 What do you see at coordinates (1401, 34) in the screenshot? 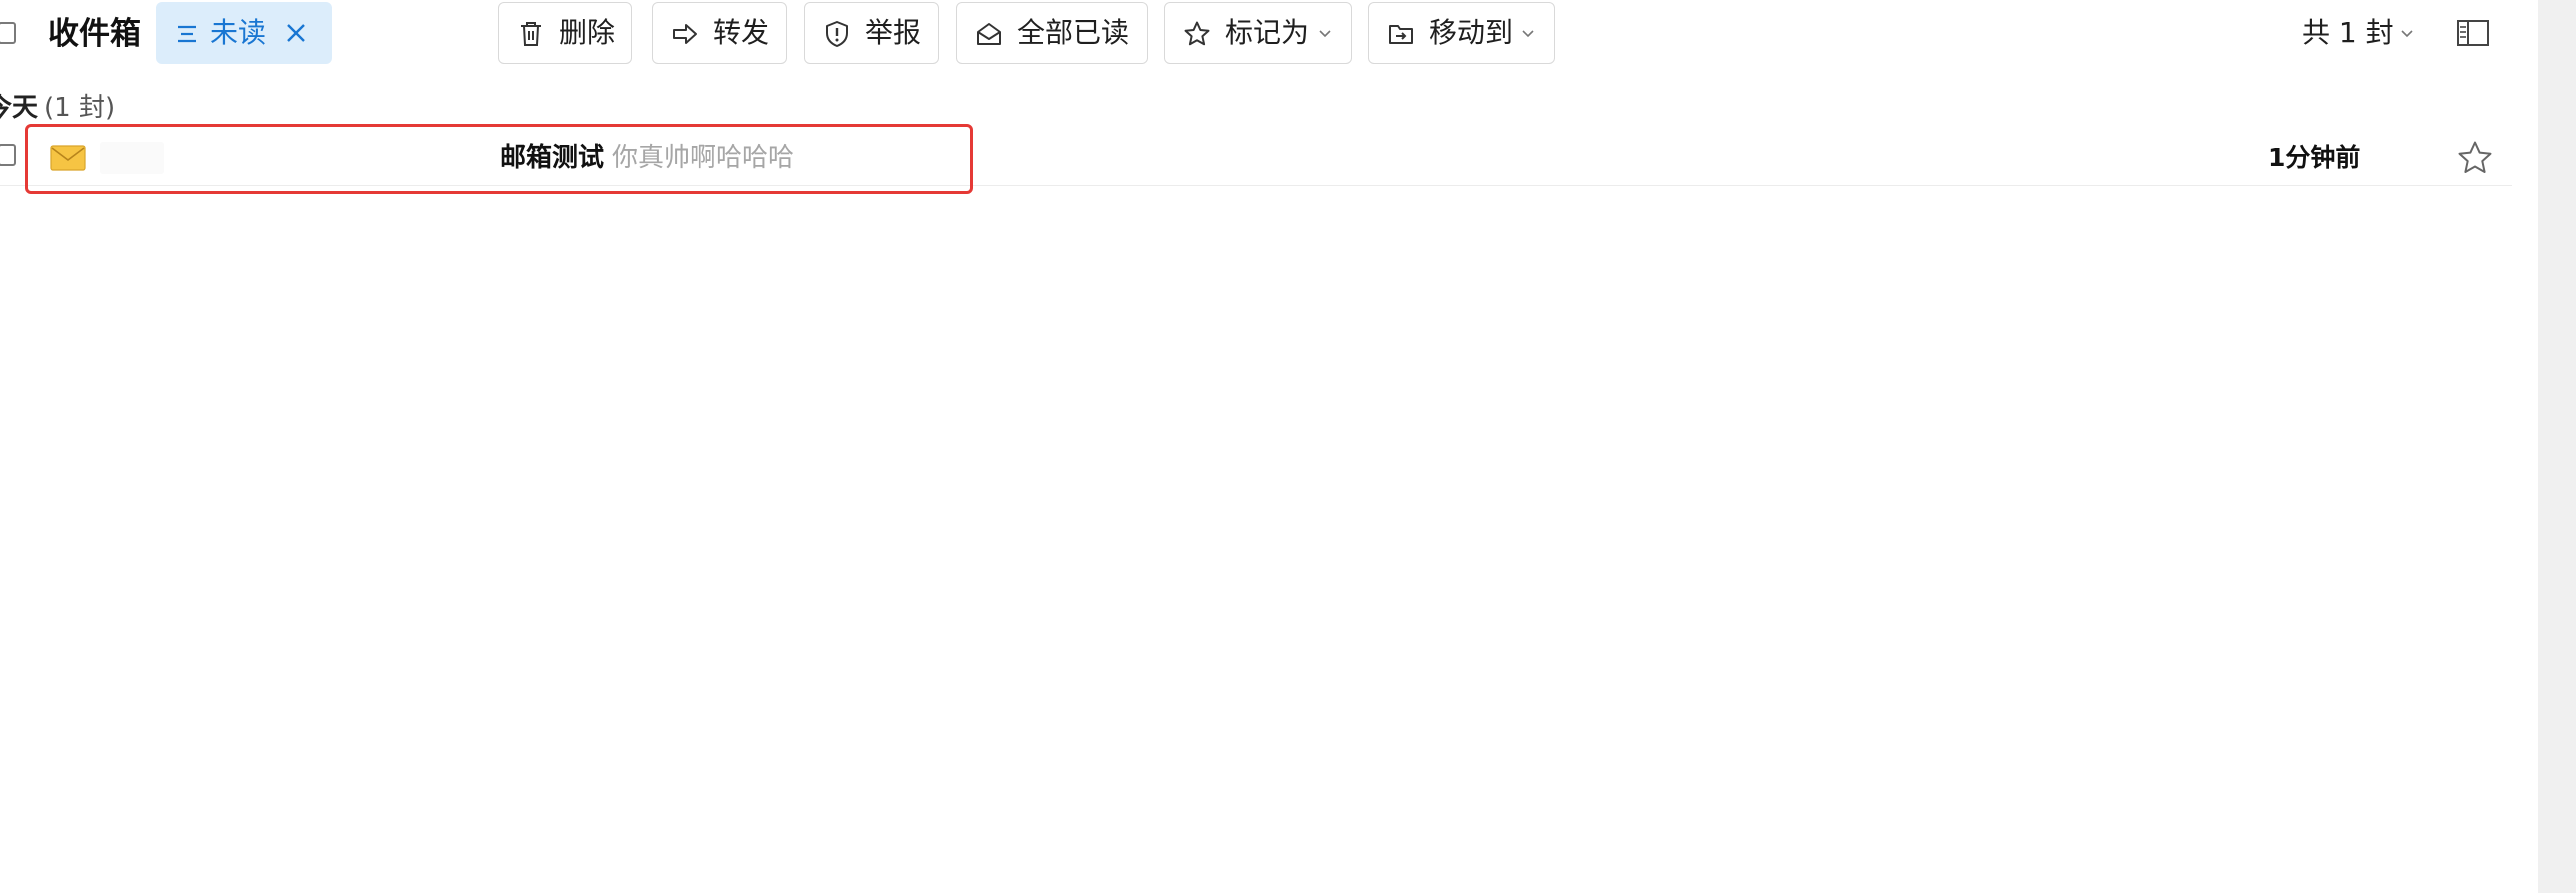
I see `folder-move-icon` at bounding box center [1401, 34].